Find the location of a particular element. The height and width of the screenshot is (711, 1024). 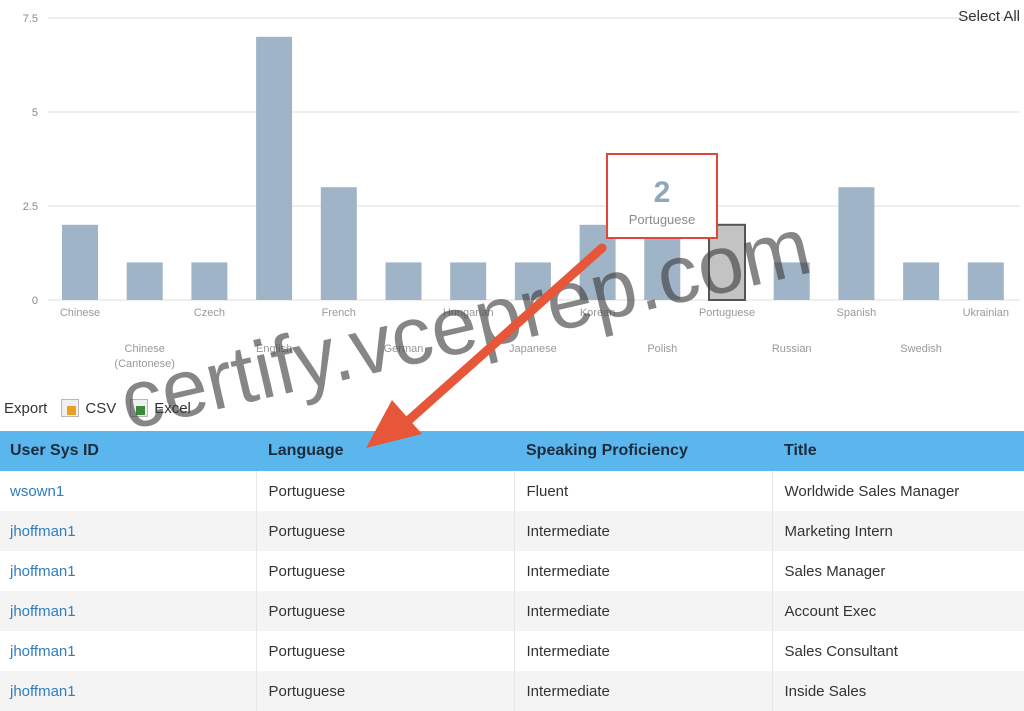

y-tick-label: 7.5 is located at coordinates (30, 19).